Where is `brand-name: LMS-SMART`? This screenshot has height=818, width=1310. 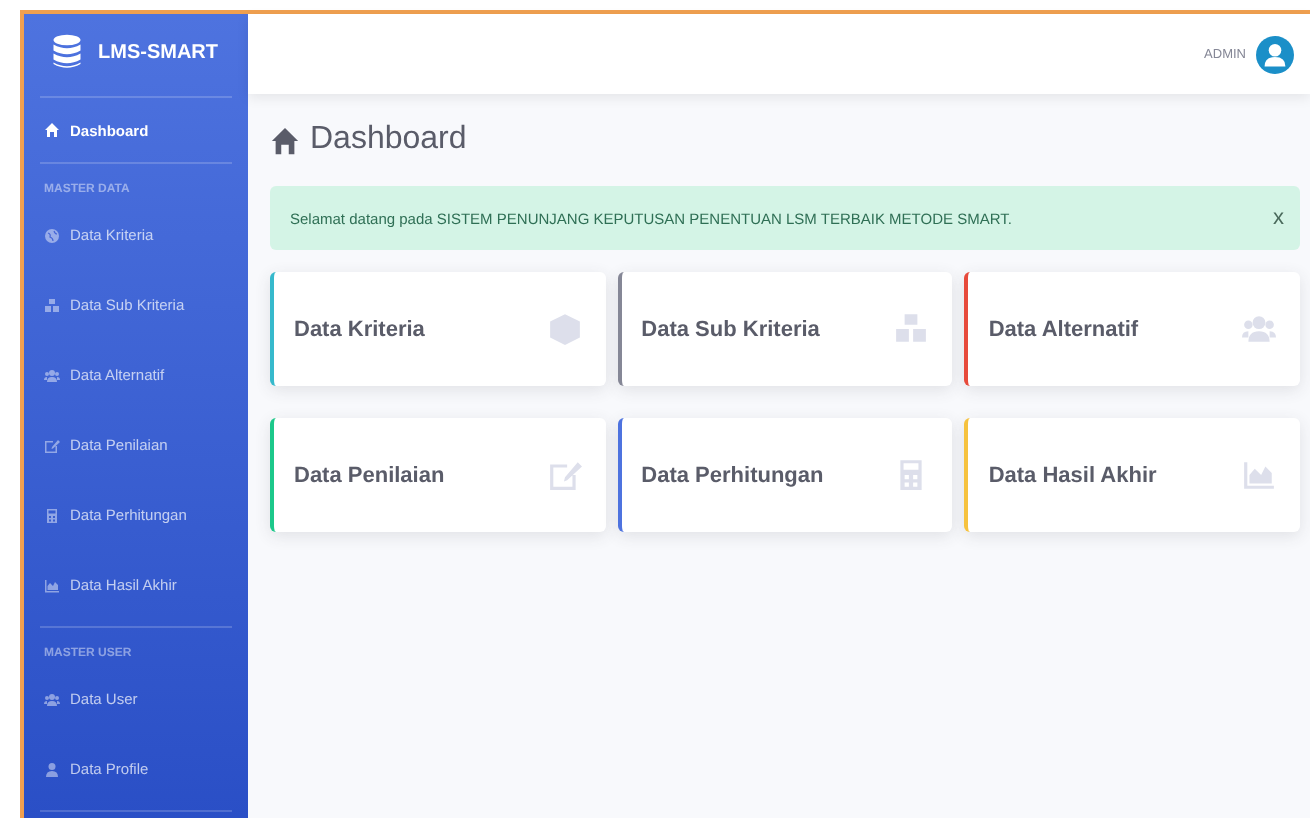 brand-name: LMS-SMART is located at coordinates (158, 52).